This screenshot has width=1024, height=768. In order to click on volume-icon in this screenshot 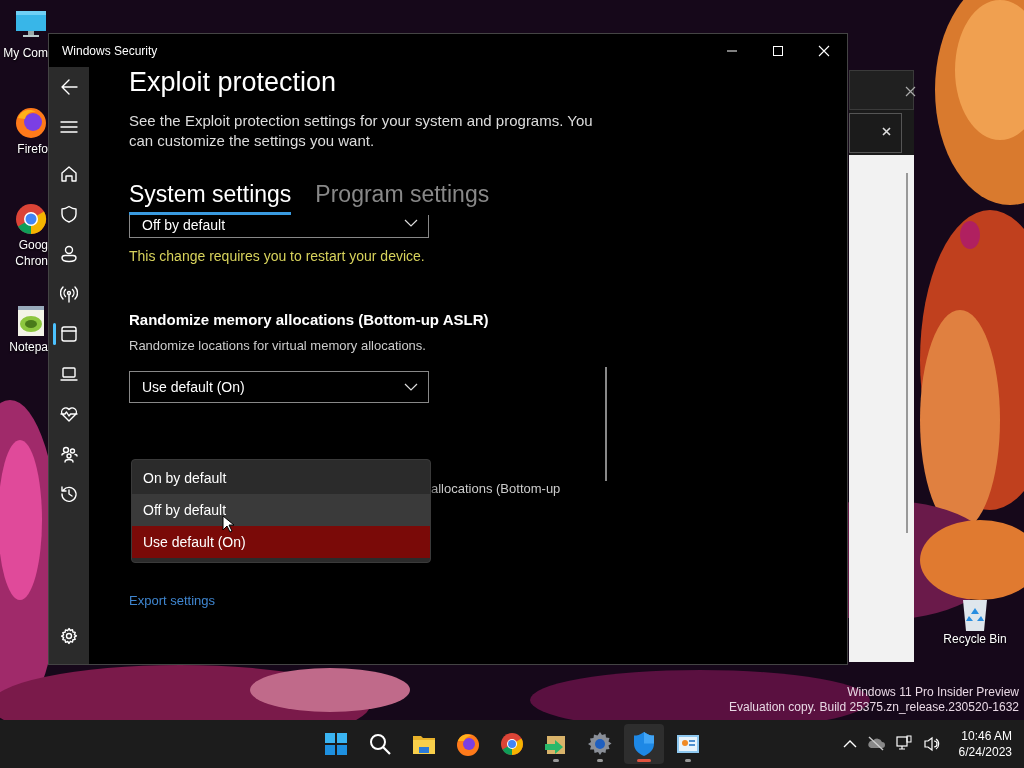, I will do `click(931, 744)`.